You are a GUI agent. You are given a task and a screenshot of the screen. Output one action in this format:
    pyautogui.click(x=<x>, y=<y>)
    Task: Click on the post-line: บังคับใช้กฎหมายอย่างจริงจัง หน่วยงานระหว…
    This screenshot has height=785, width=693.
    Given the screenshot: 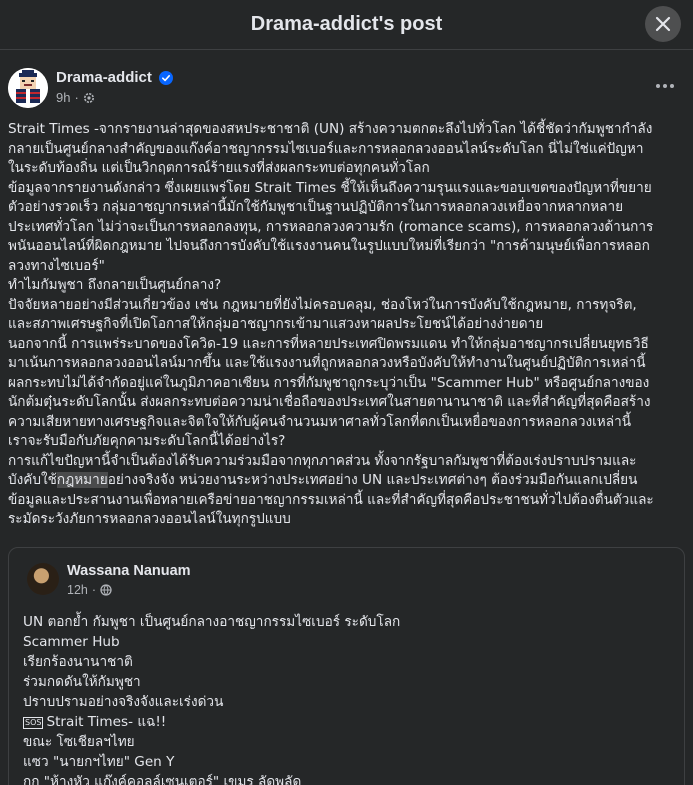 What is the action you would take?
    pyautogui.click(x=348, y=481)
    